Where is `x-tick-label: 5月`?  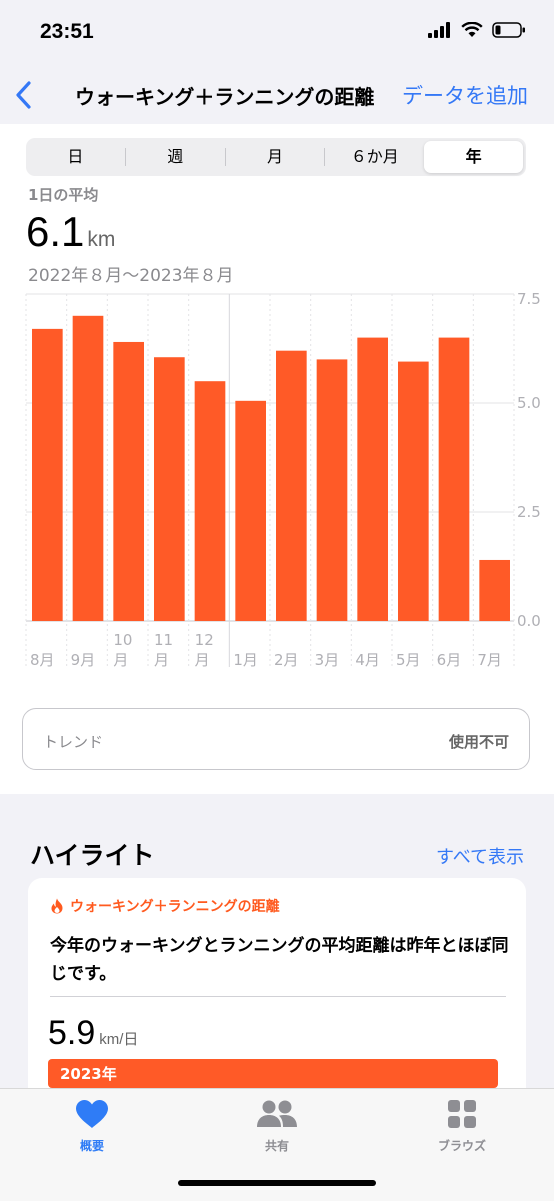
x-tick-label: 5月 is located at coordinates (408, 660).